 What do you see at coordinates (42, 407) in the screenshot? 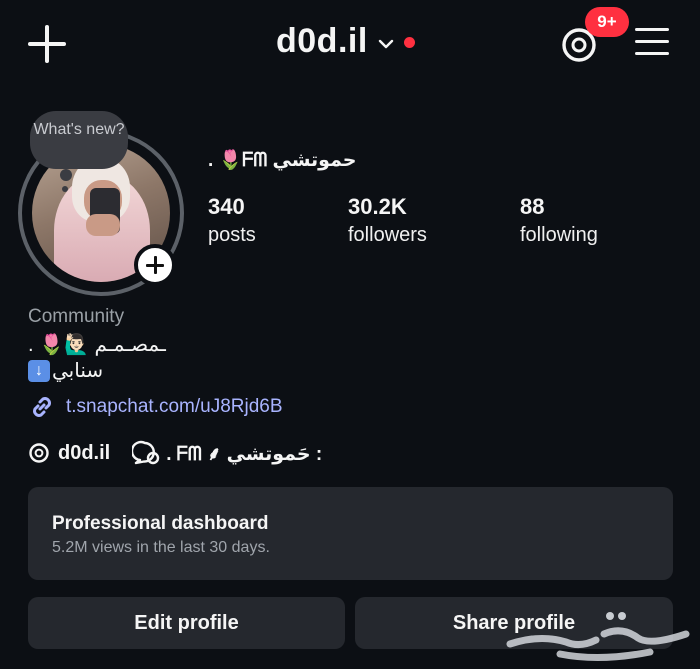
I see `link-icon` at bounding box center [42, 407].